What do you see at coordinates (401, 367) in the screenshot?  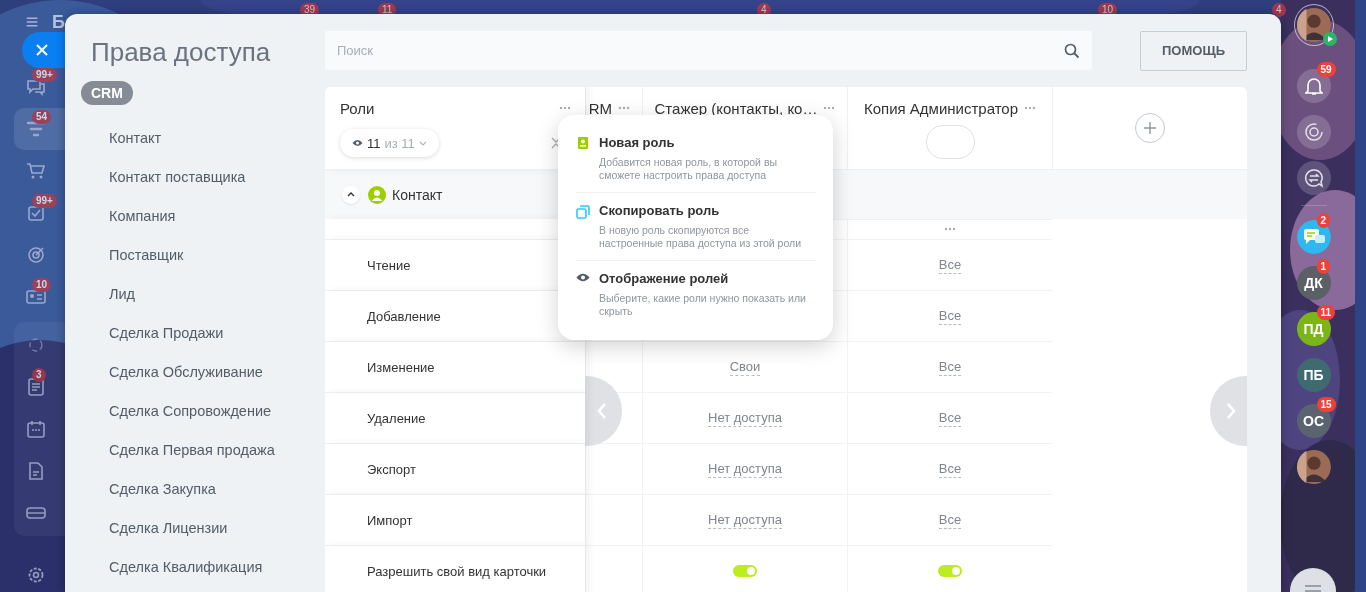 I see `permission-label: Изменение` at bounding box center [401, 367].